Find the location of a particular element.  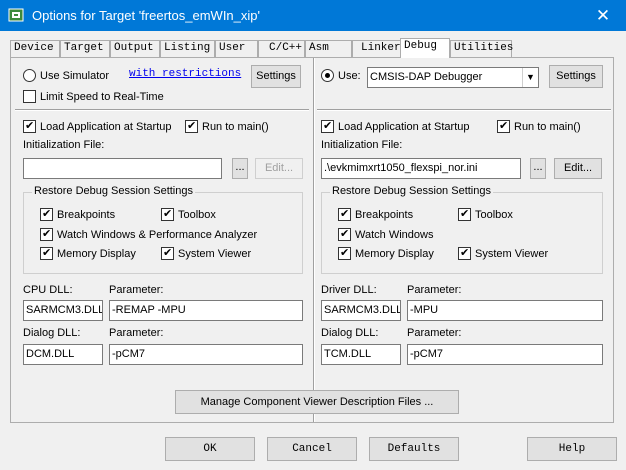

right-memory-display-checkbox: ✔ is located at coordinates (344, 253).